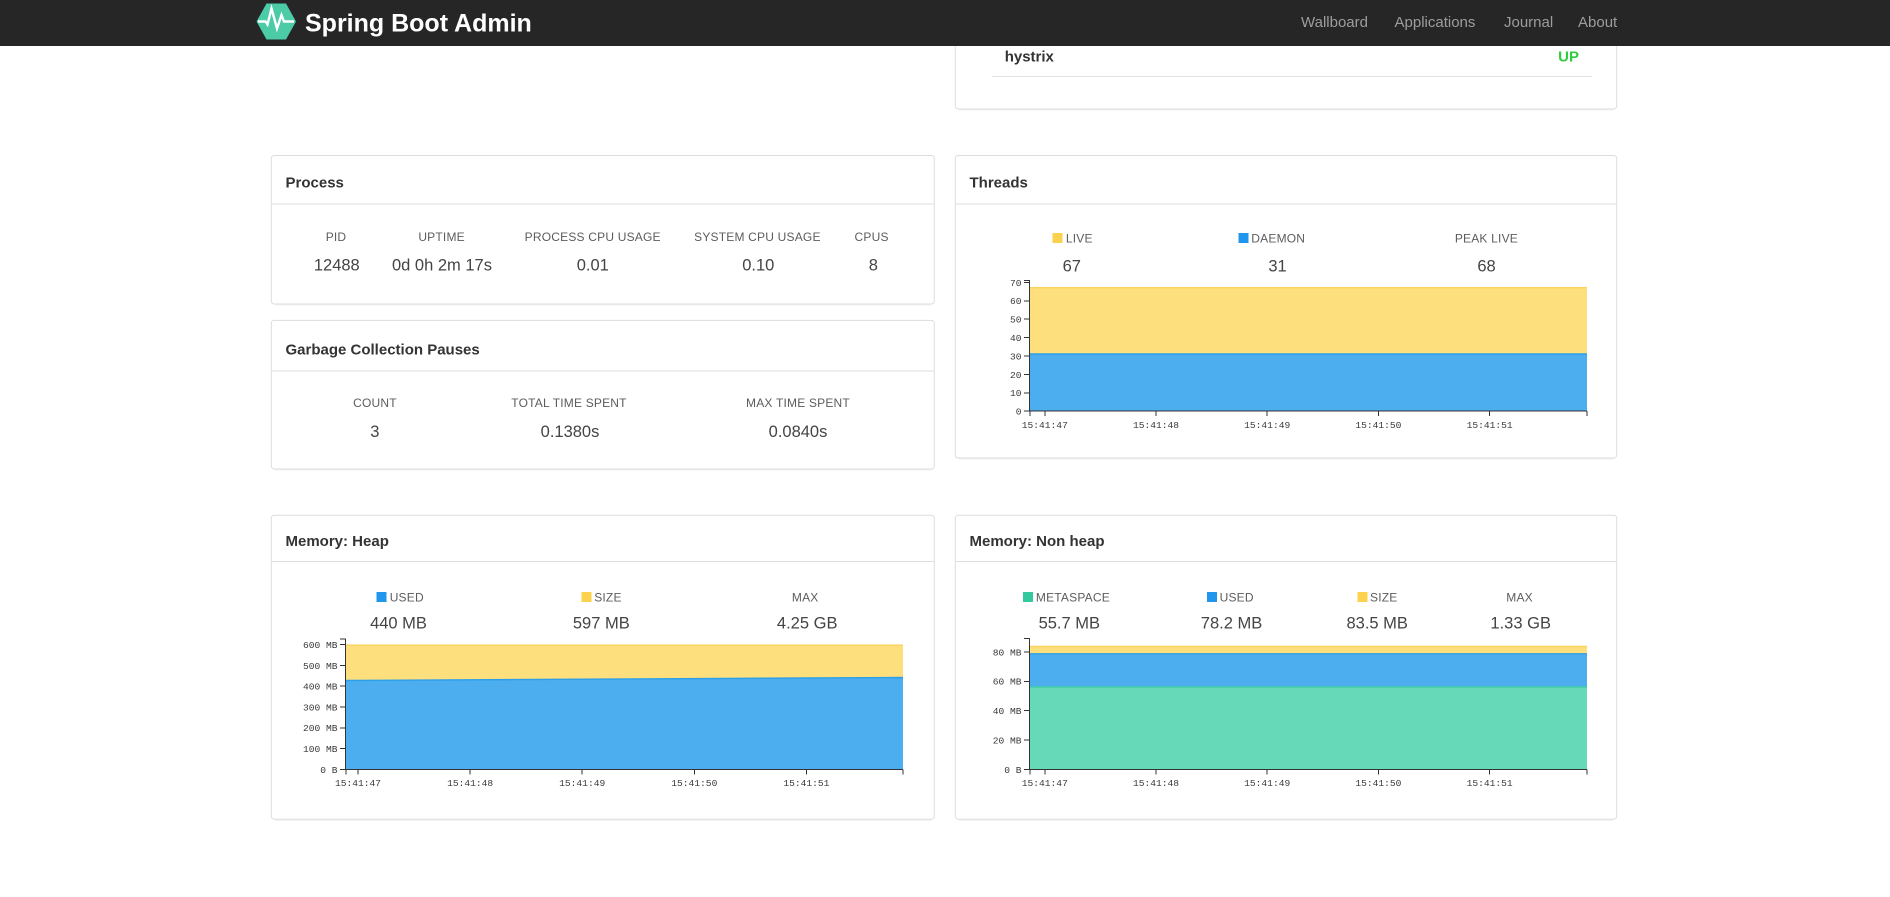 Image resolution: width=1890 pixels, height=897 pixels. What do you see at coordinates (398, 623) in the screenshot?
I see `svg-text: 440 MB` at bounding box center [398, 623].